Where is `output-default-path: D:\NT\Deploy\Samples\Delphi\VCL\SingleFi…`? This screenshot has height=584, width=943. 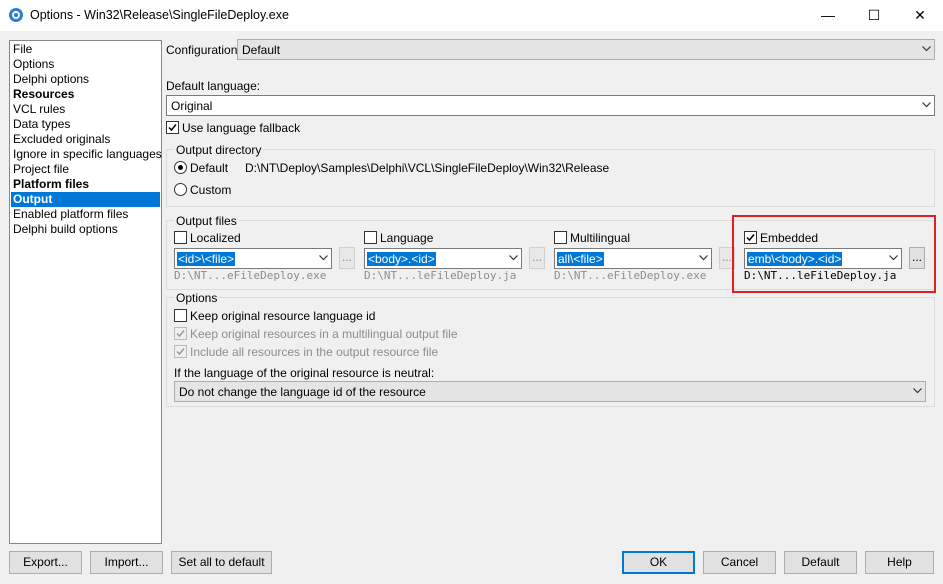
output-default-path: D:\NT\Deploy\Samples\Delphi\VCL\SingleFi… is located at coordinates (427, 168).